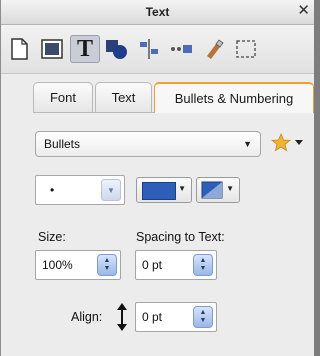  I want to click on image-bullet-picker, so click(288, 143).